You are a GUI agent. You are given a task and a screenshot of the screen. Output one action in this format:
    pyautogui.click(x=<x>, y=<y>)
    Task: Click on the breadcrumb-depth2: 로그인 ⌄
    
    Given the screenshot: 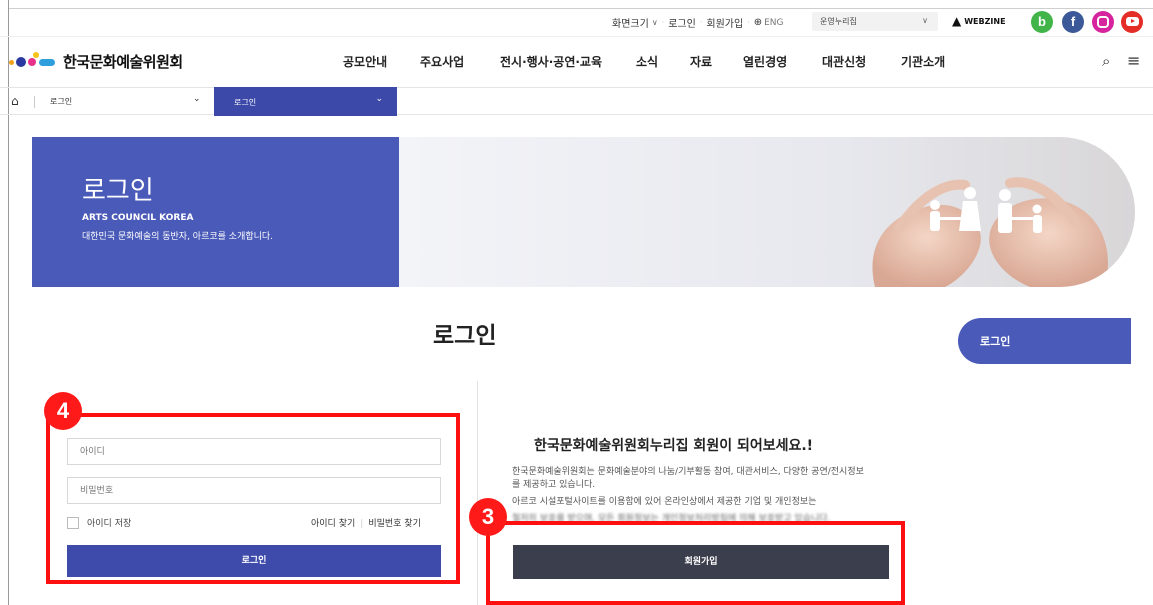 What is the action you would take?
    pyautogui.click(x=305, y=101)
    